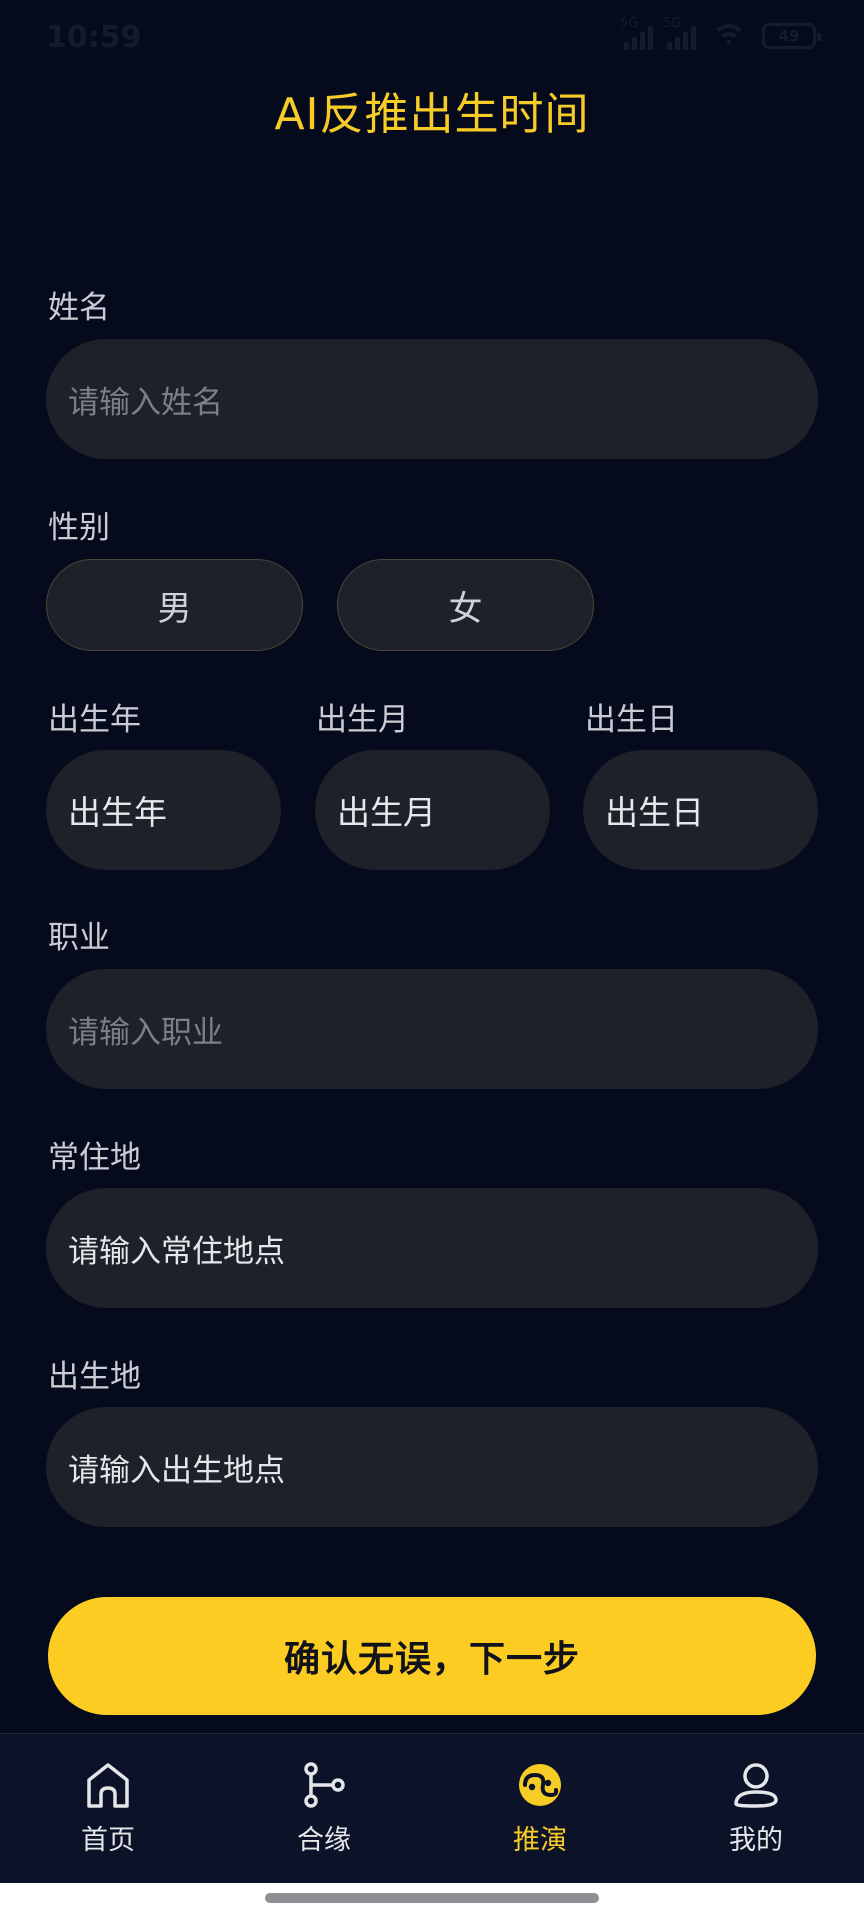  Describe the element at coordinates (176, 1470) in the screenshot. I see `birthplace-value: 请输入出生地点` at that location.